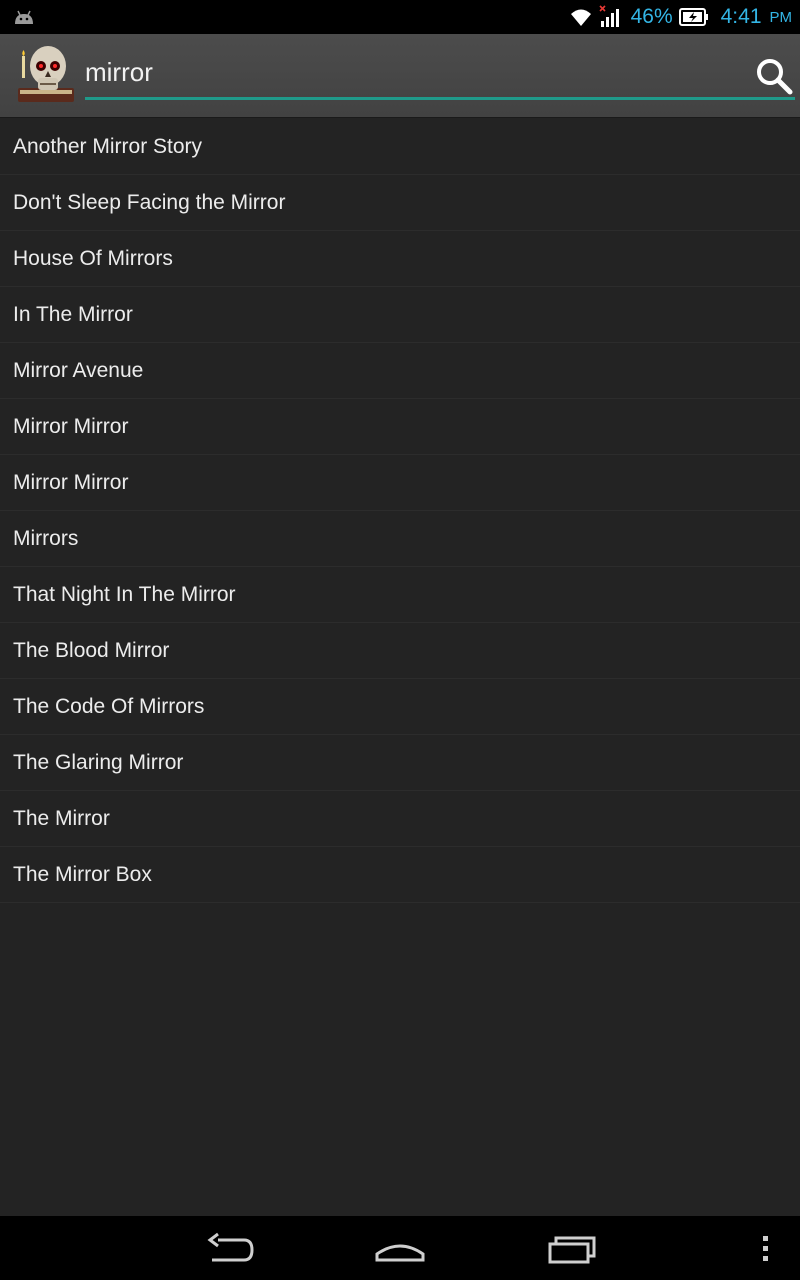 The height and width of the screenshot is (1280, 800). I want to click on navigation-bar, so click(400, 1248).